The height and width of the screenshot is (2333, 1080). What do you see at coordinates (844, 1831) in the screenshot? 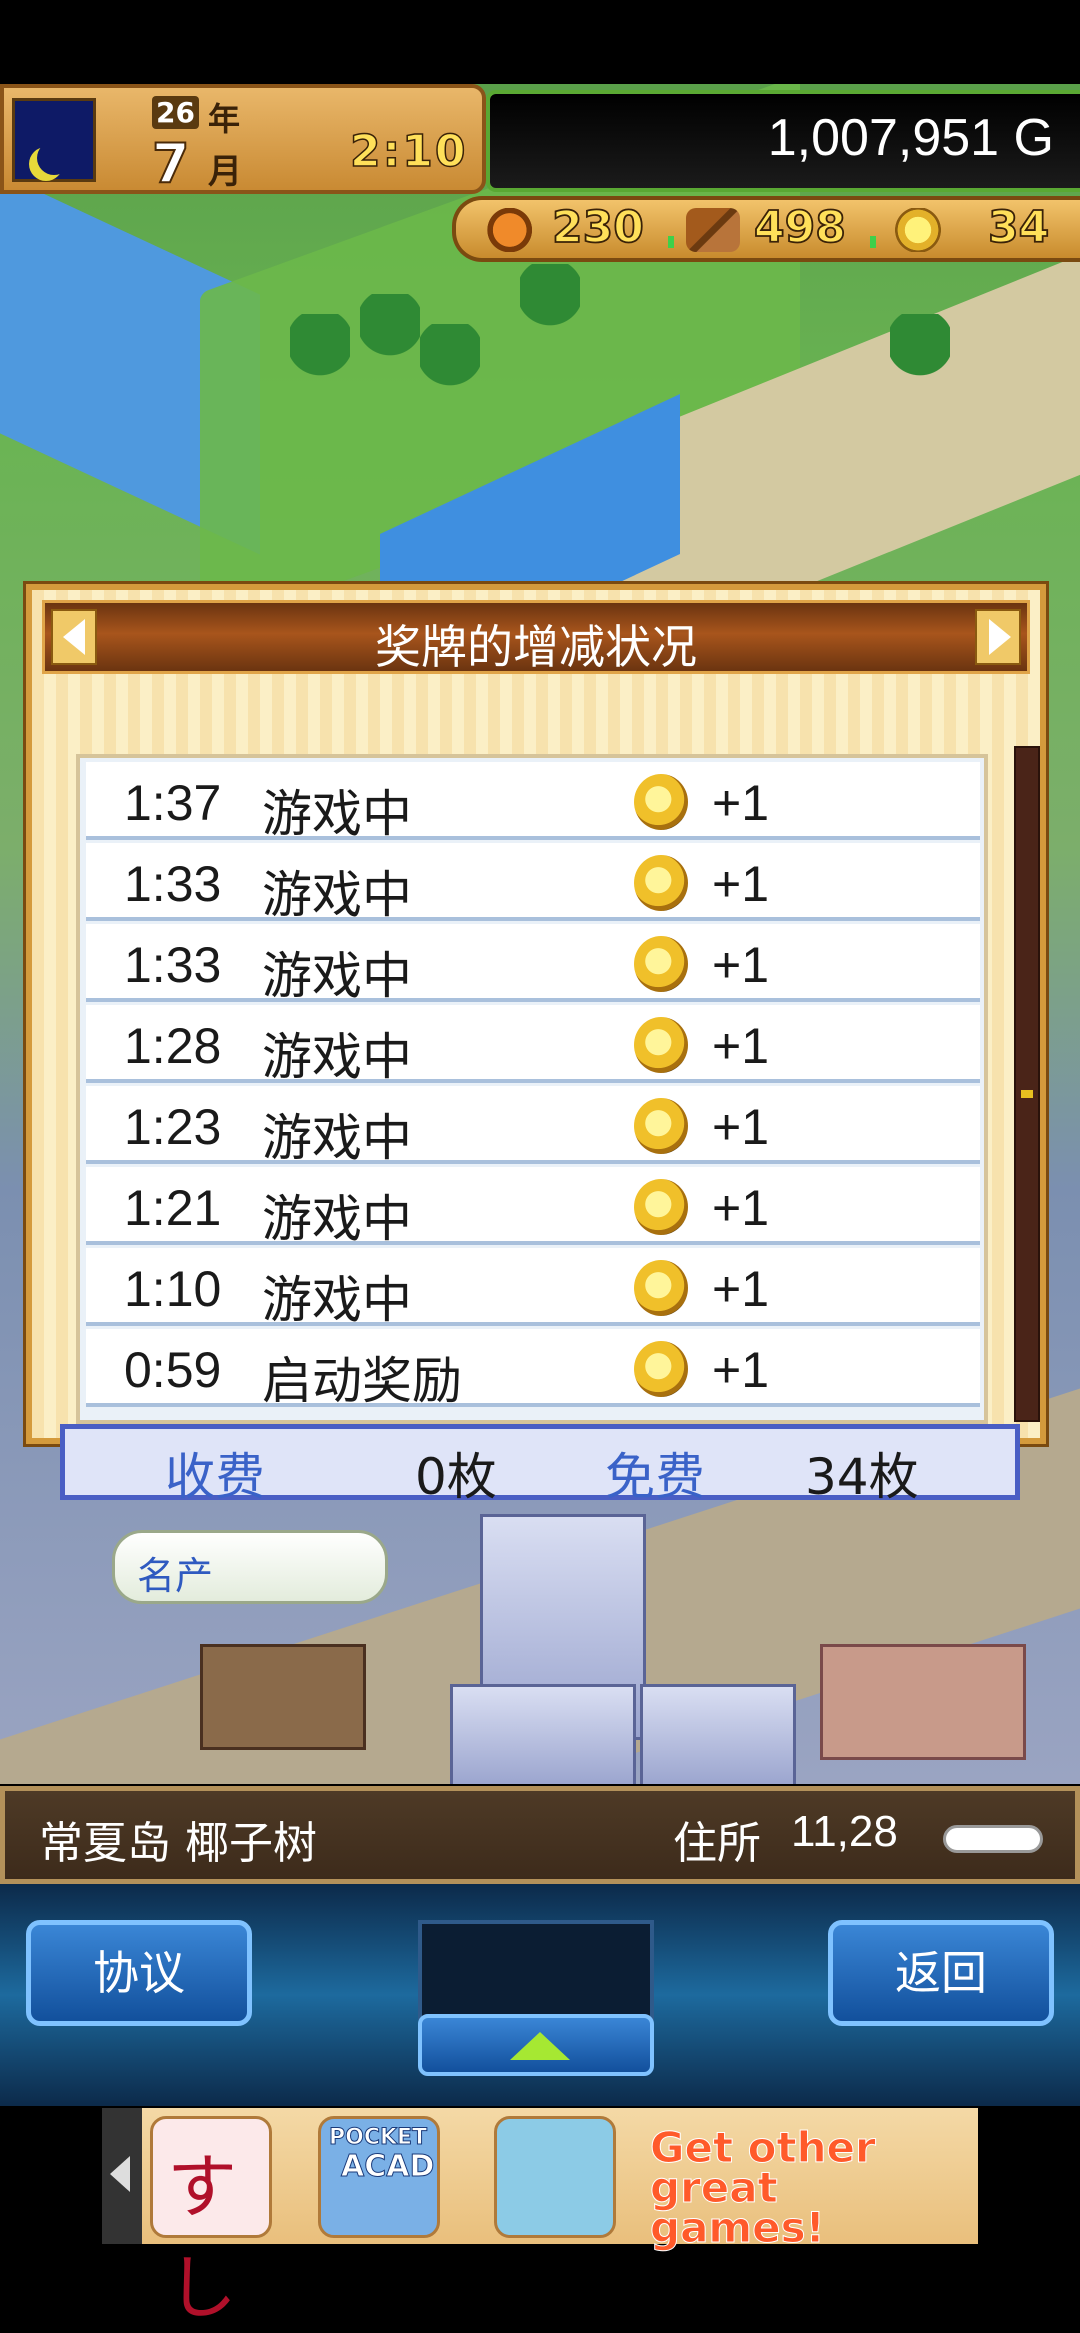
I see `address-value: 11,28` at bounding box center [844, 1831].